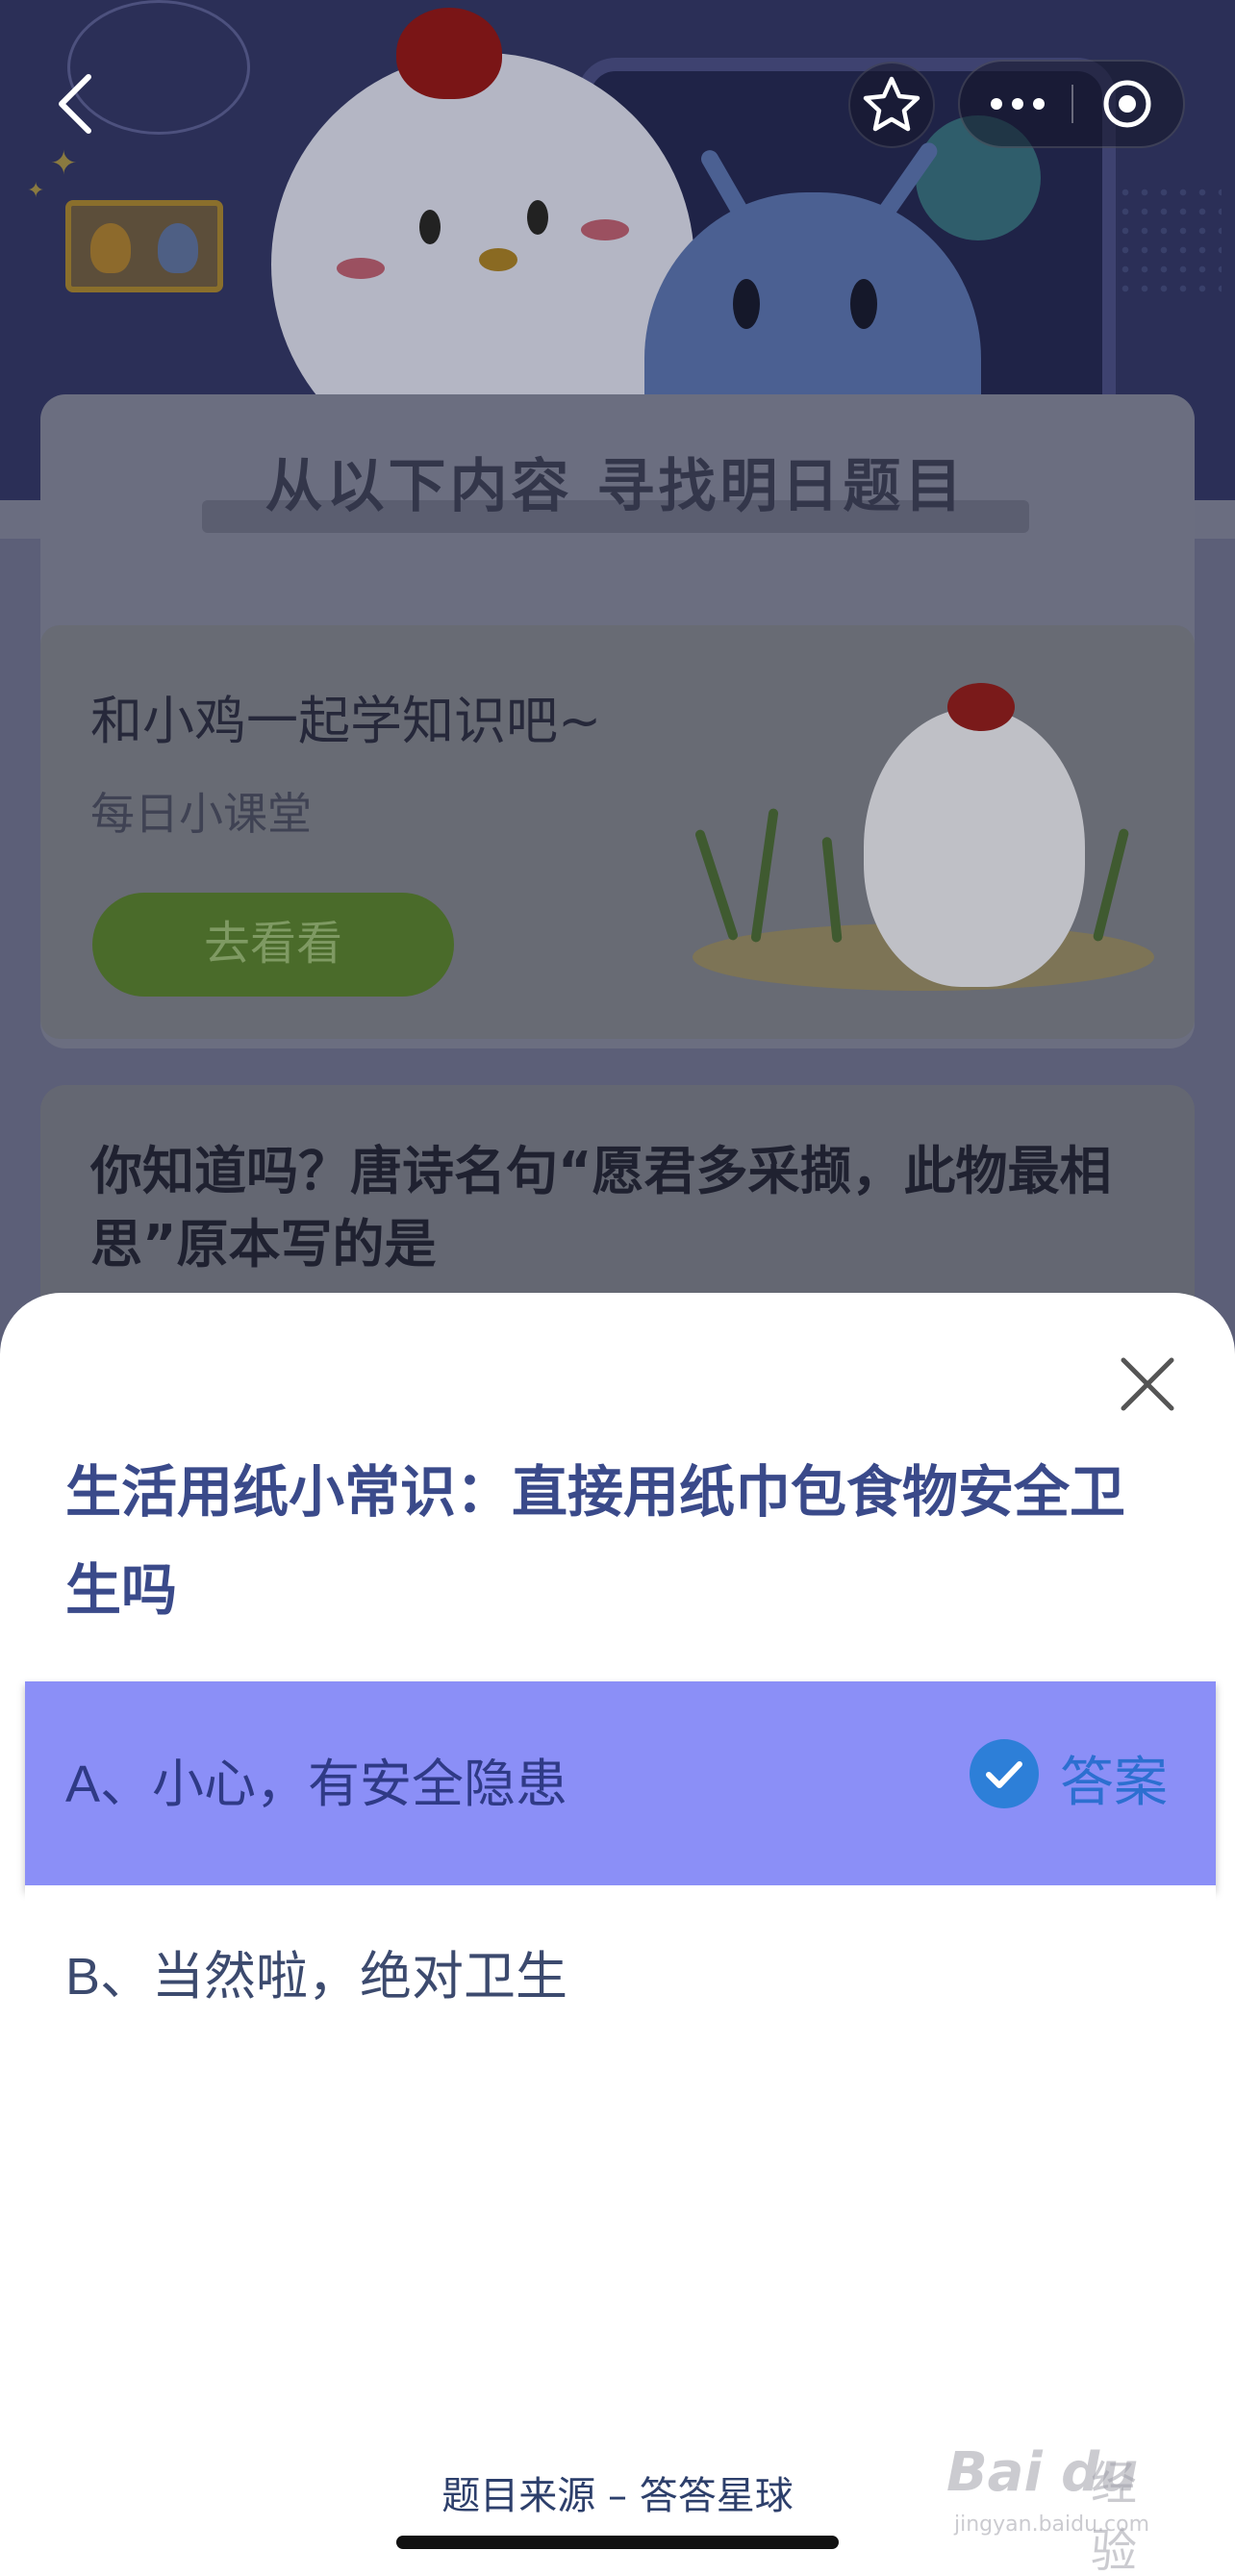 Image resolution: width=1235 pixels, height=2576 pixels. I want to click on chevron-left-icon, so click(75, 104).